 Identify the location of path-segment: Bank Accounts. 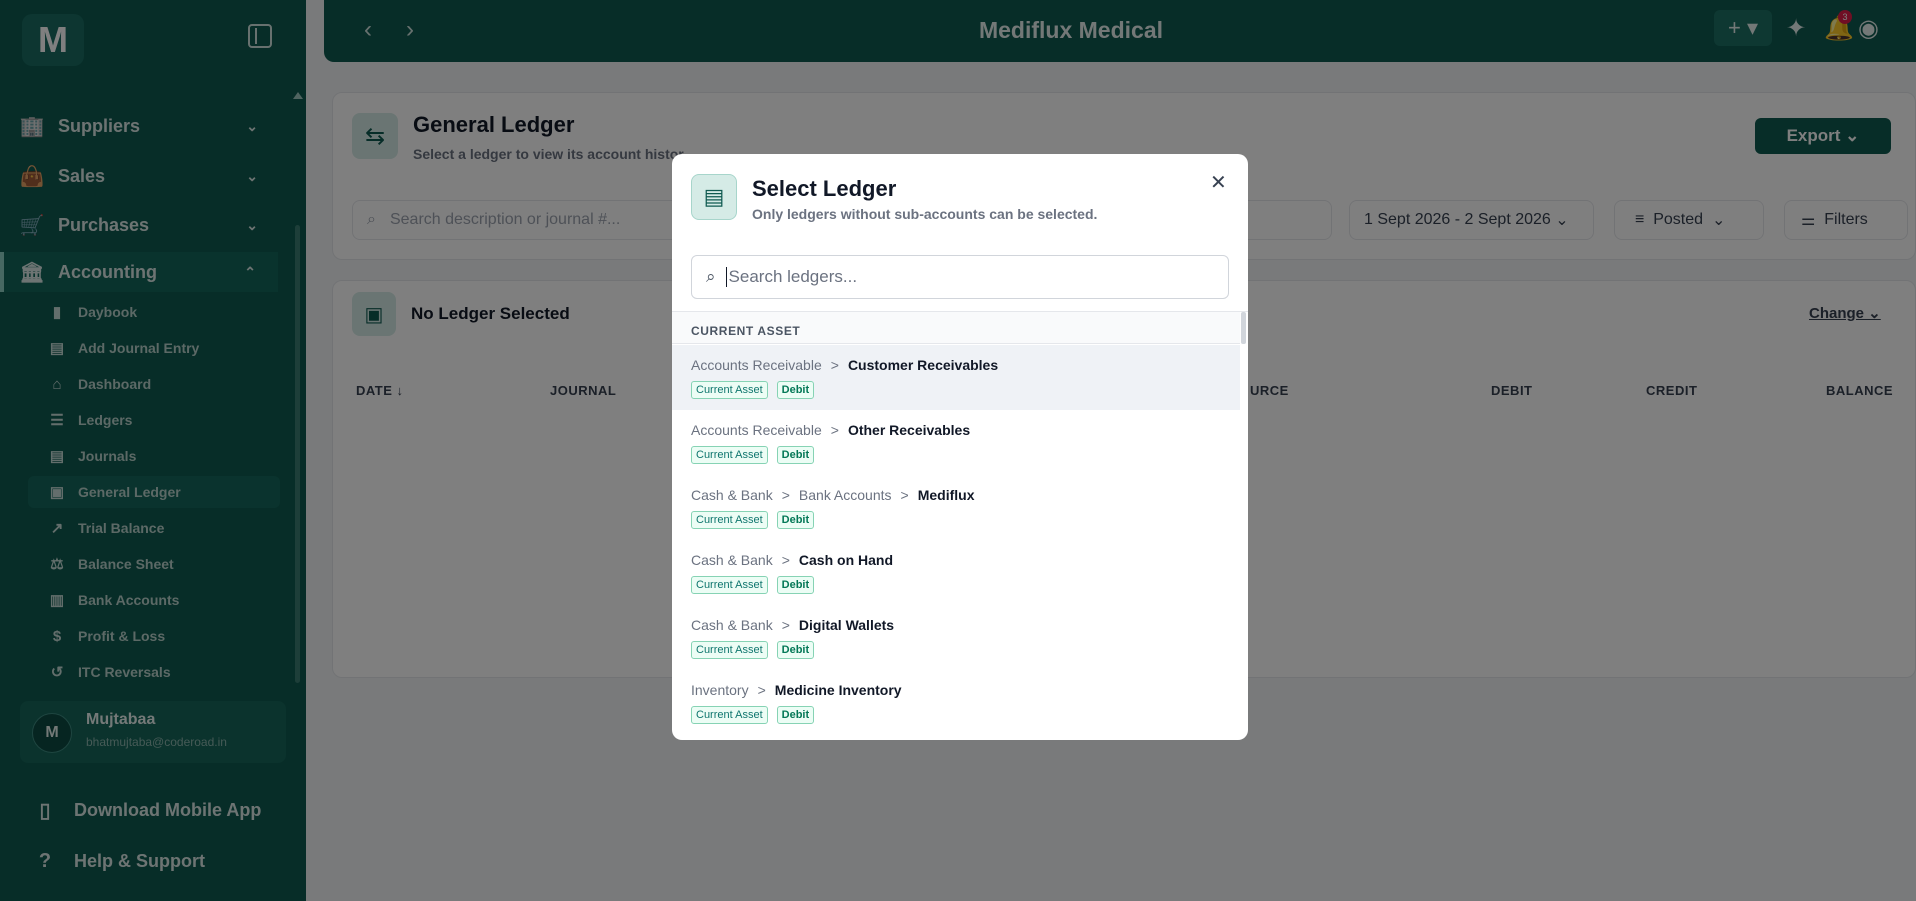
(845, 495).